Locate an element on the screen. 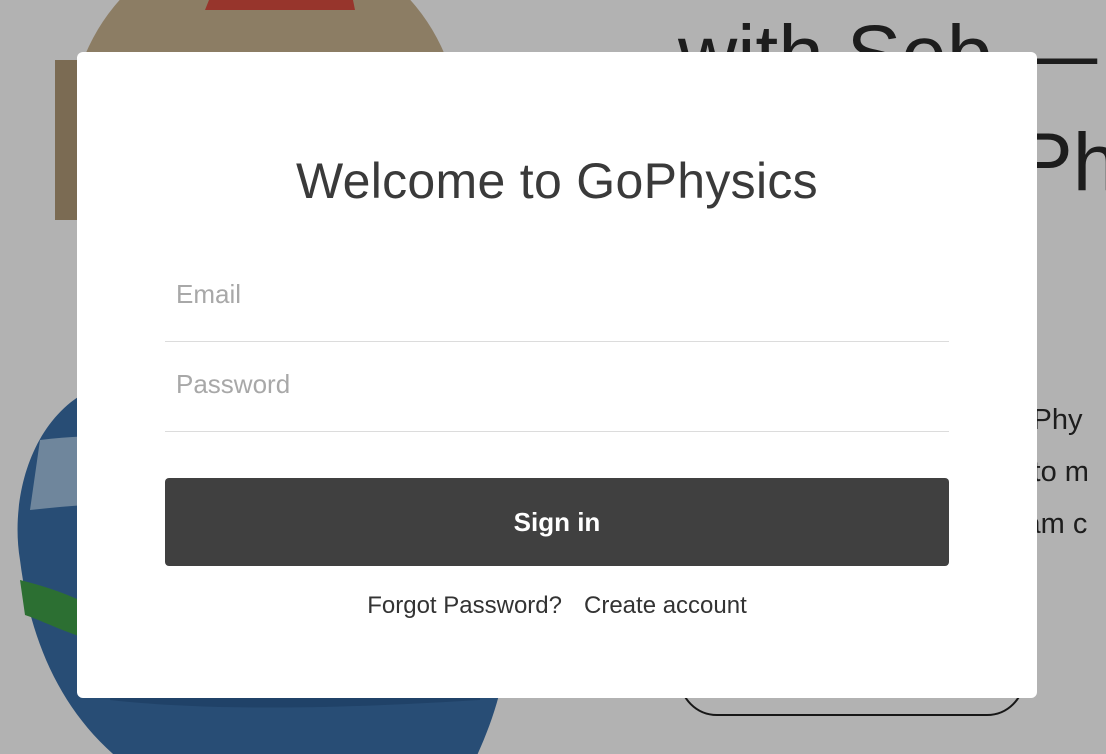 This screenshot has width=1106, height=754. auth-links: Forgot Password? Create account is located at coordinates (557, 606).